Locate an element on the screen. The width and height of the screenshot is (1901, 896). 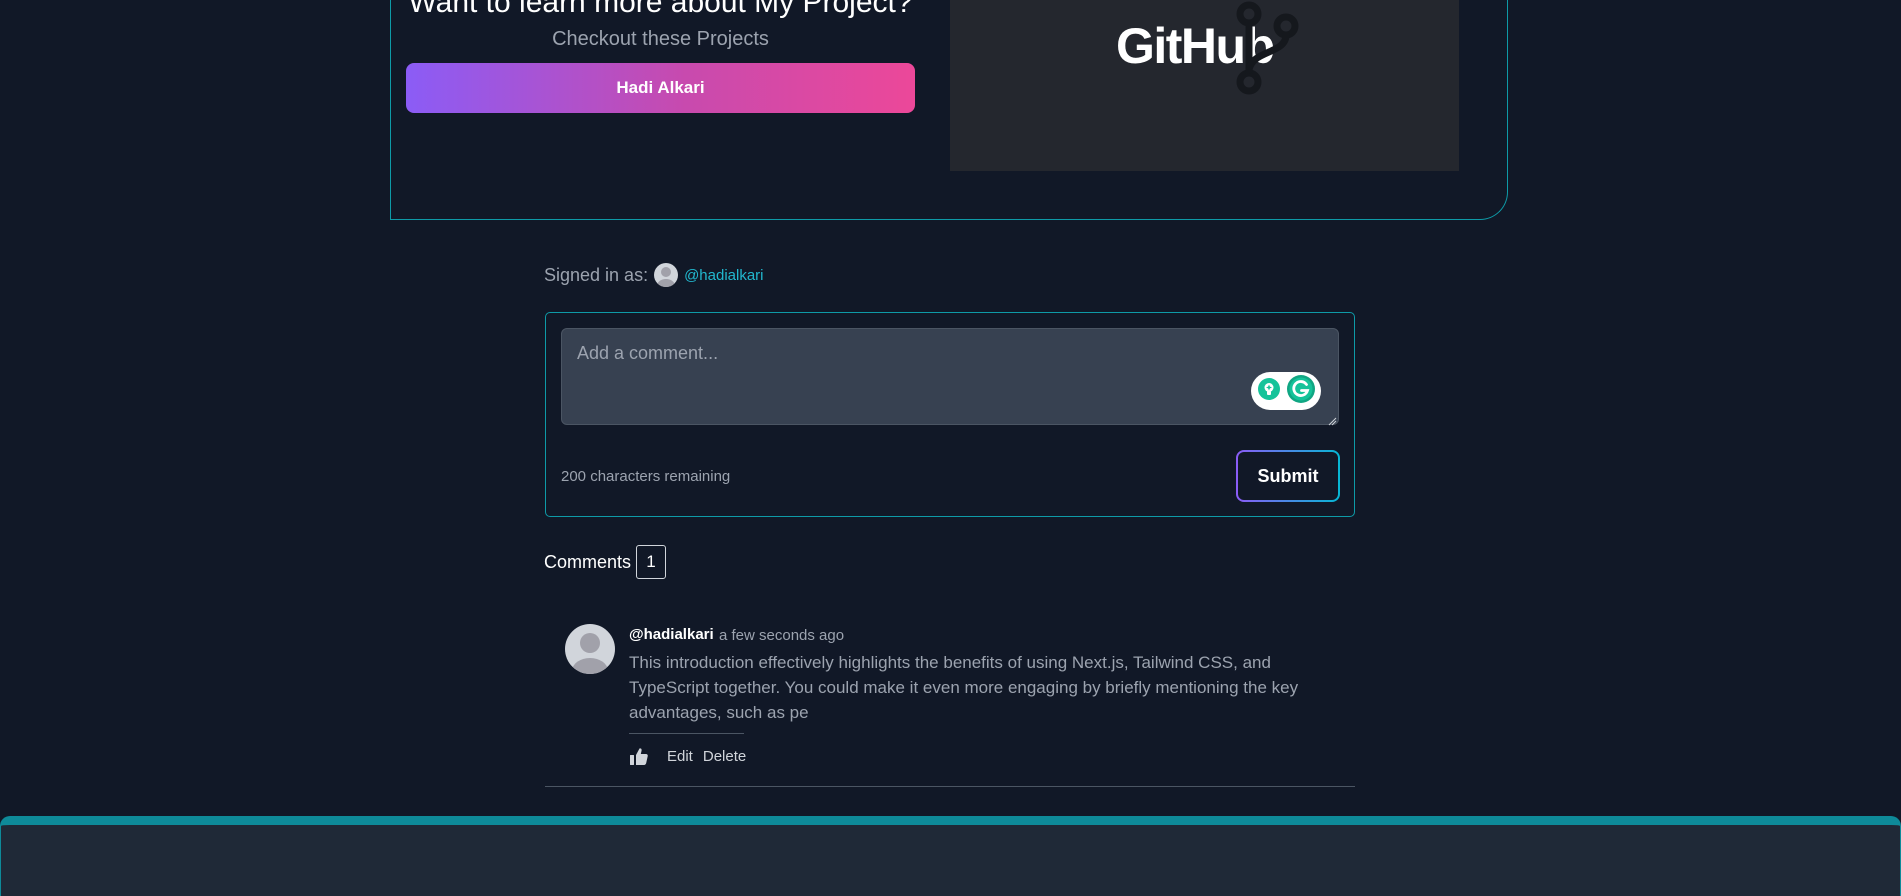
delete-comment-link: Delete is located at coordinates (724, 756).